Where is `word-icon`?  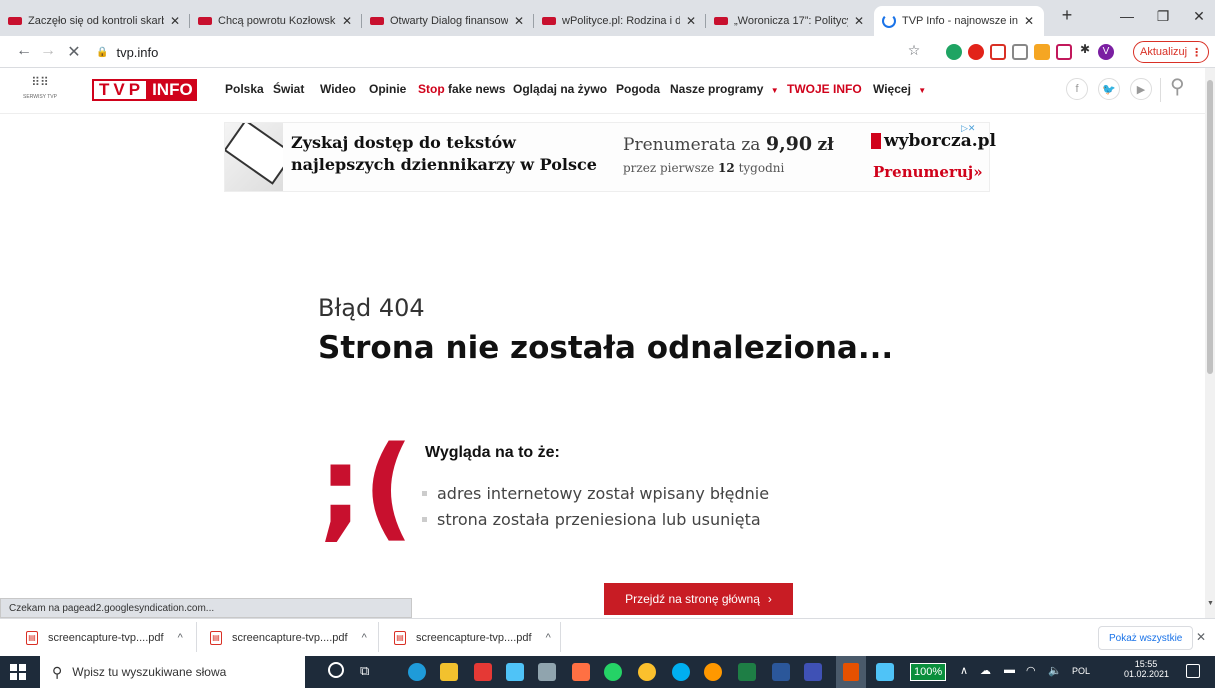
word-icon is located at coordinates (781, 672).